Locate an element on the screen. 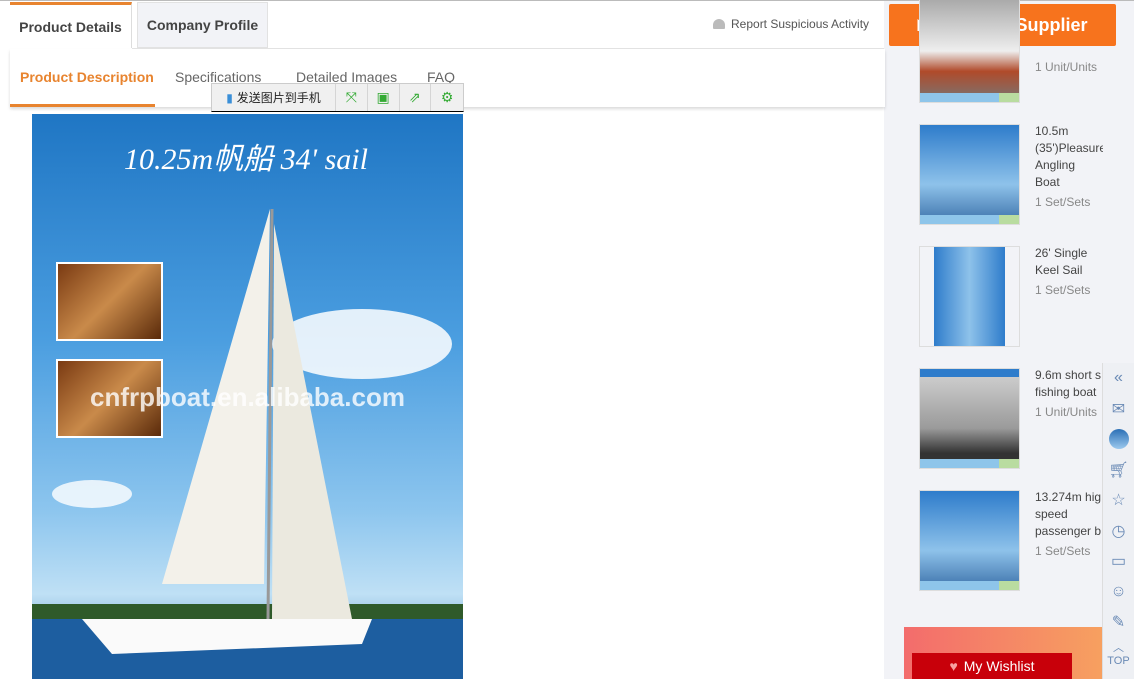 The height and width of the screenshot is (679, 1134). save-icon: ▣ is located at coordinates (384, 97).